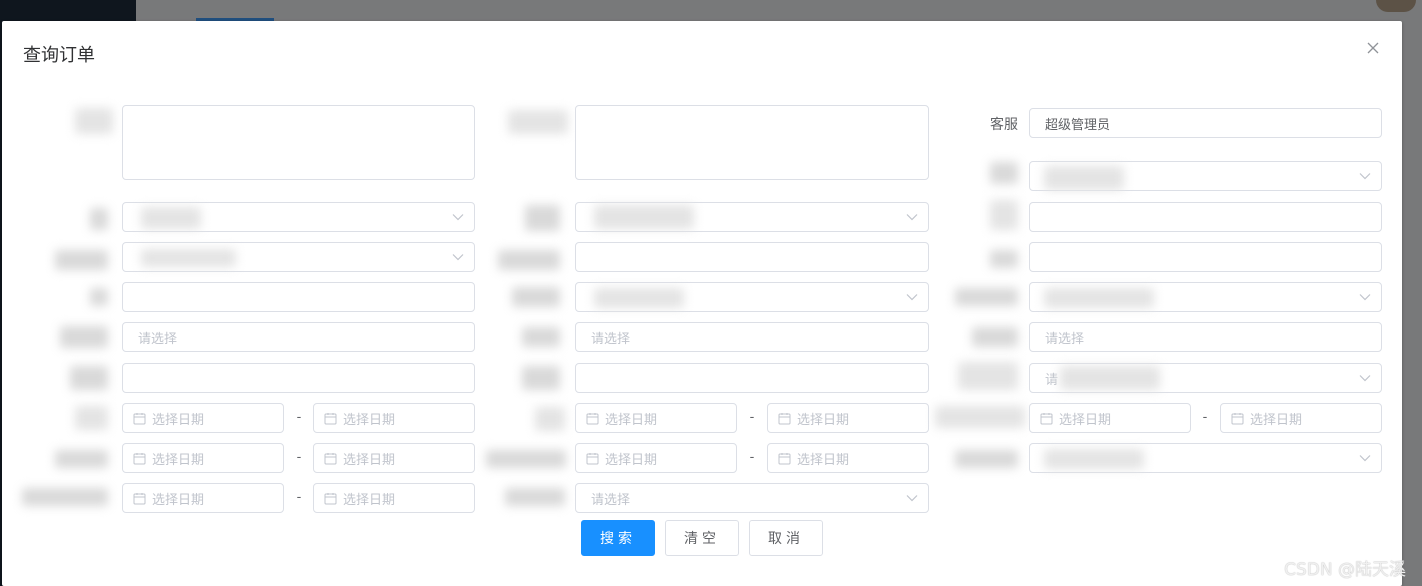 The height and width of the screenshot is (586, 1422). Describe the element at coordinates (1078, 125) in the screenshot. I see `customer-service-value: 超级管理员` at that location.